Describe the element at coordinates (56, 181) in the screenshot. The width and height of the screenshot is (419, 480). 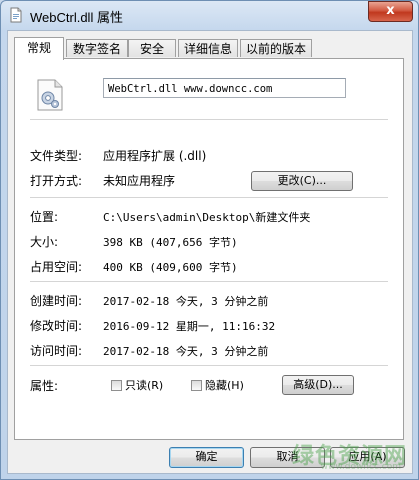
I see `opens-with-label: 打开方式:` at that location.